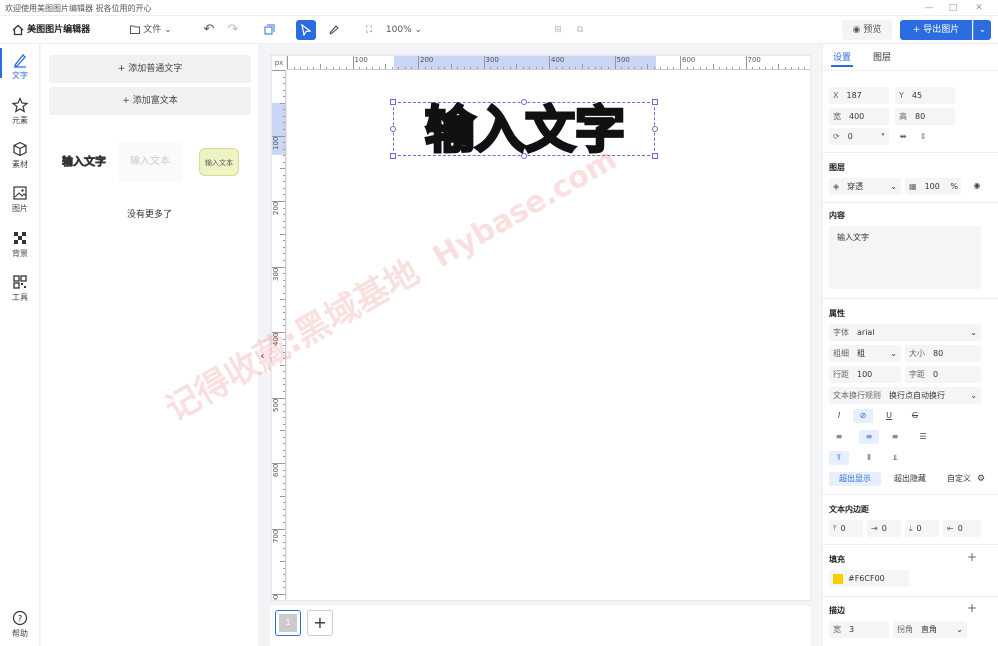 This screenshot has width=998, height=646. Describe the element at coordinates (333, 30) in the screenshot. I see `brush-icon` at that location.